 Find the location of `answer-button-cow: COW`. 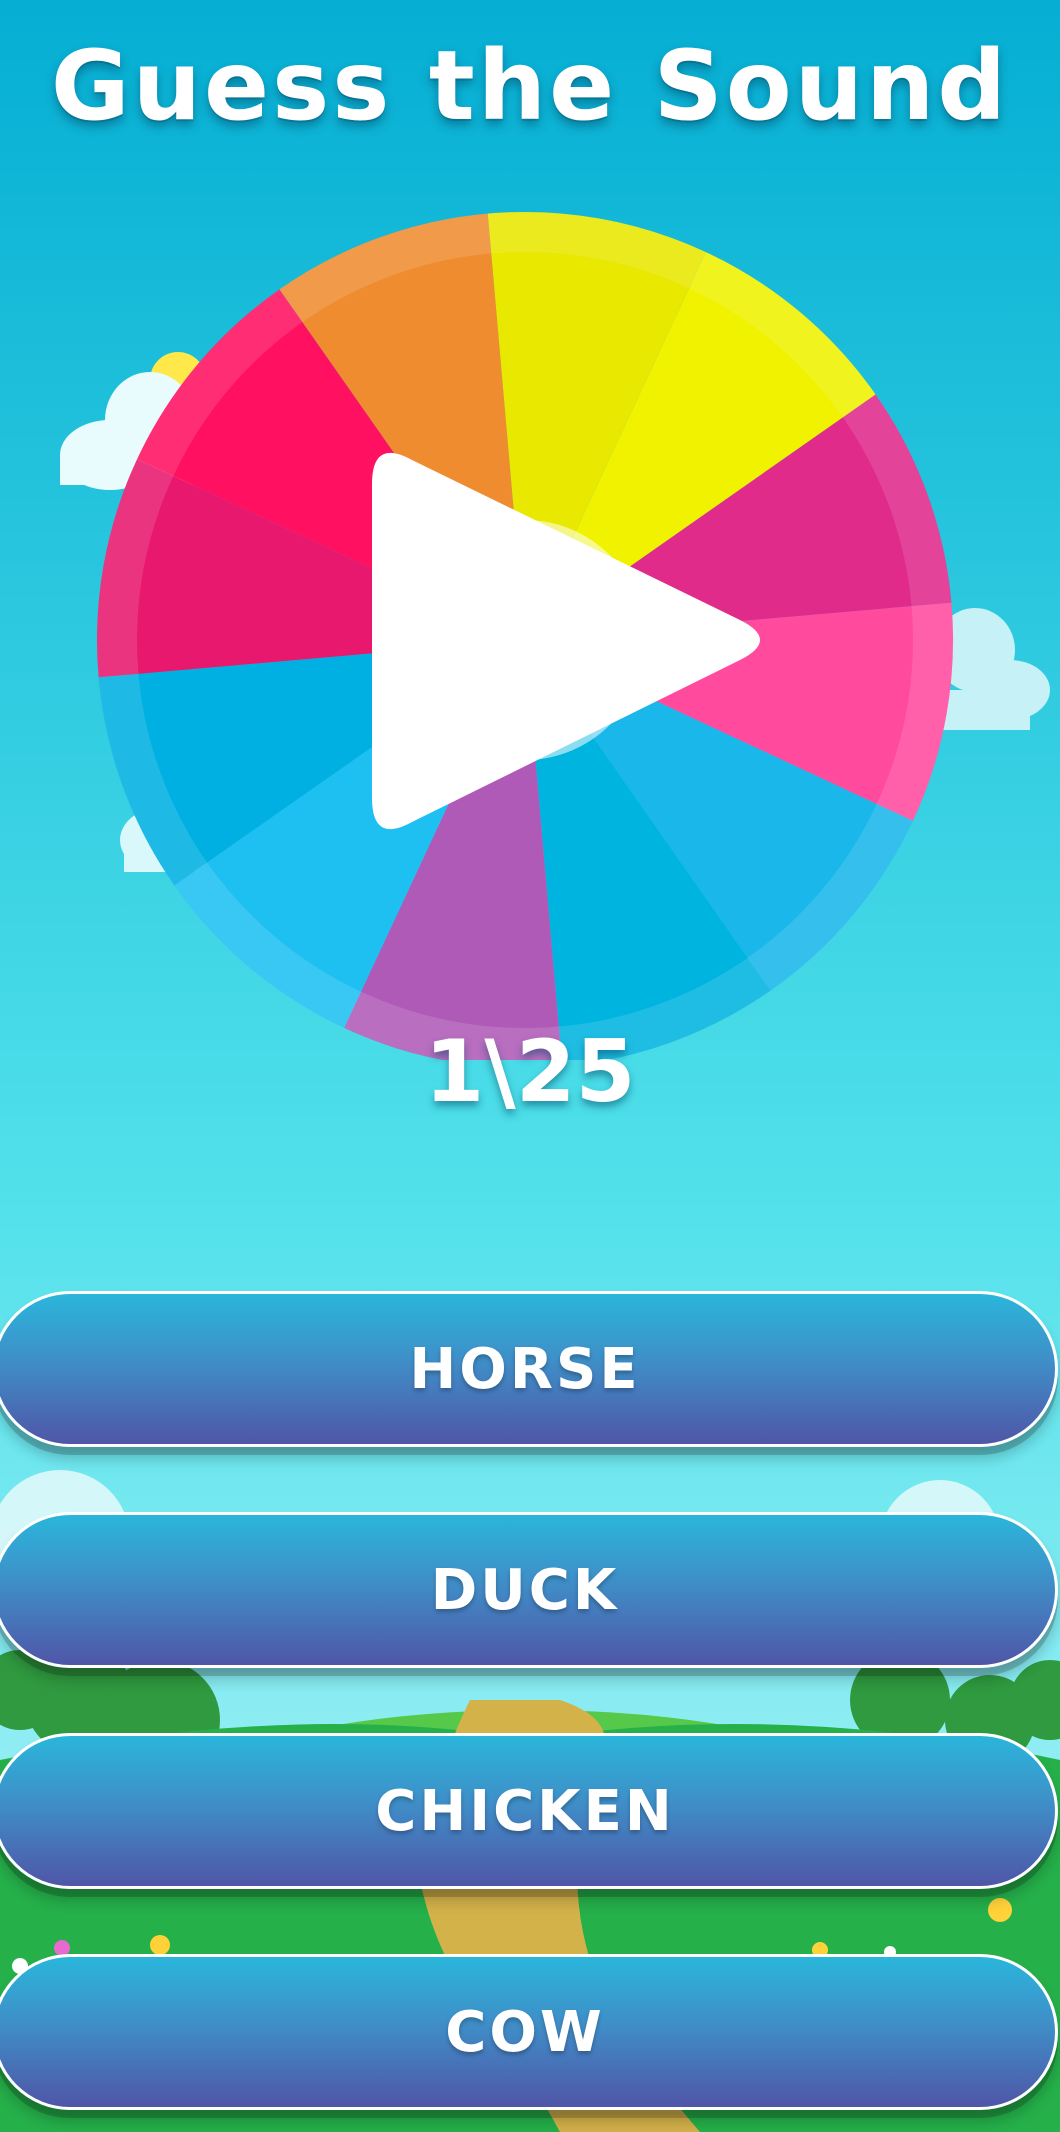

answer-button-cow: COW is located at coordinates (529, 2032).